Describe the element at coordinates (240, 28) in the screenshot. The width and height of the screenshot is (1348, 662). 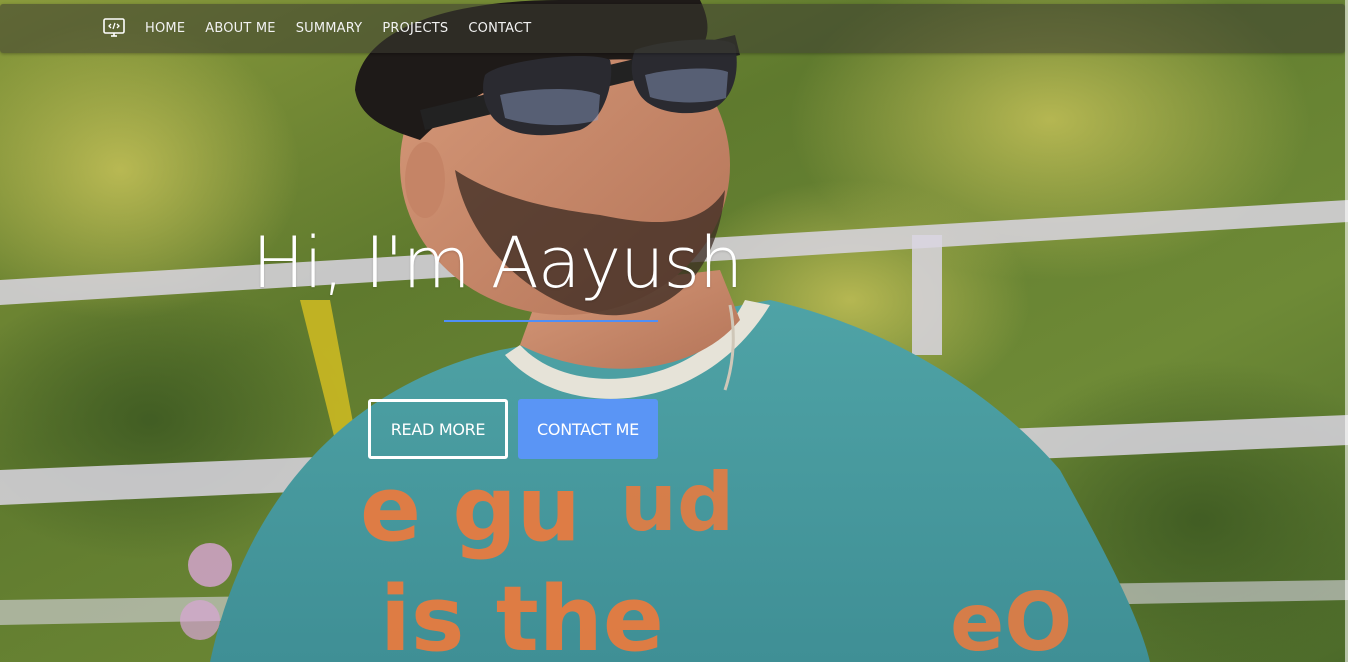
I see `nav-link-about-me: ABOUT ME` at that location.